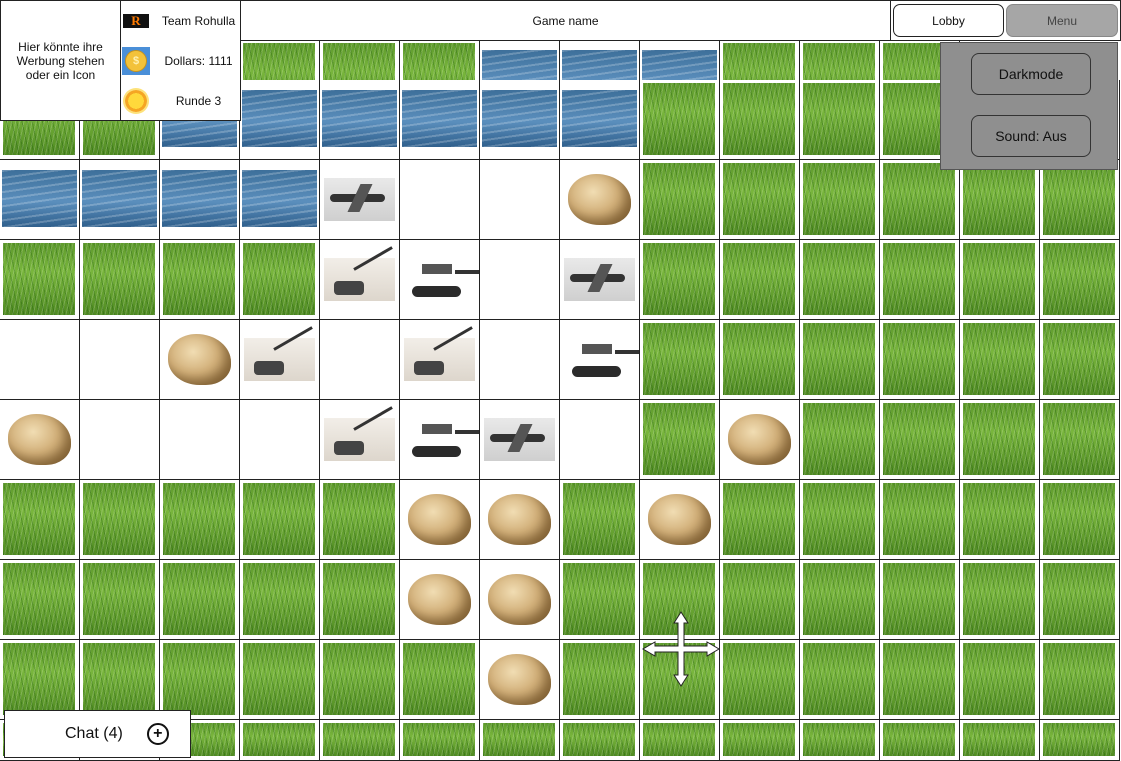 This screenshot has width=1121, height=761. Describe the element at coordinates (1062, 20) in the screenshot. I see `menu-button: Menu` at that location.